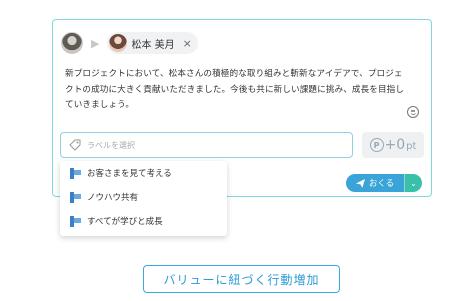 This screenshot has width=475, height=301. What do you see at coordinates (113, 198) in the screenshot?
I see `dropdown-item-label: ノウハウ共有` at bounding box center [113, 198].